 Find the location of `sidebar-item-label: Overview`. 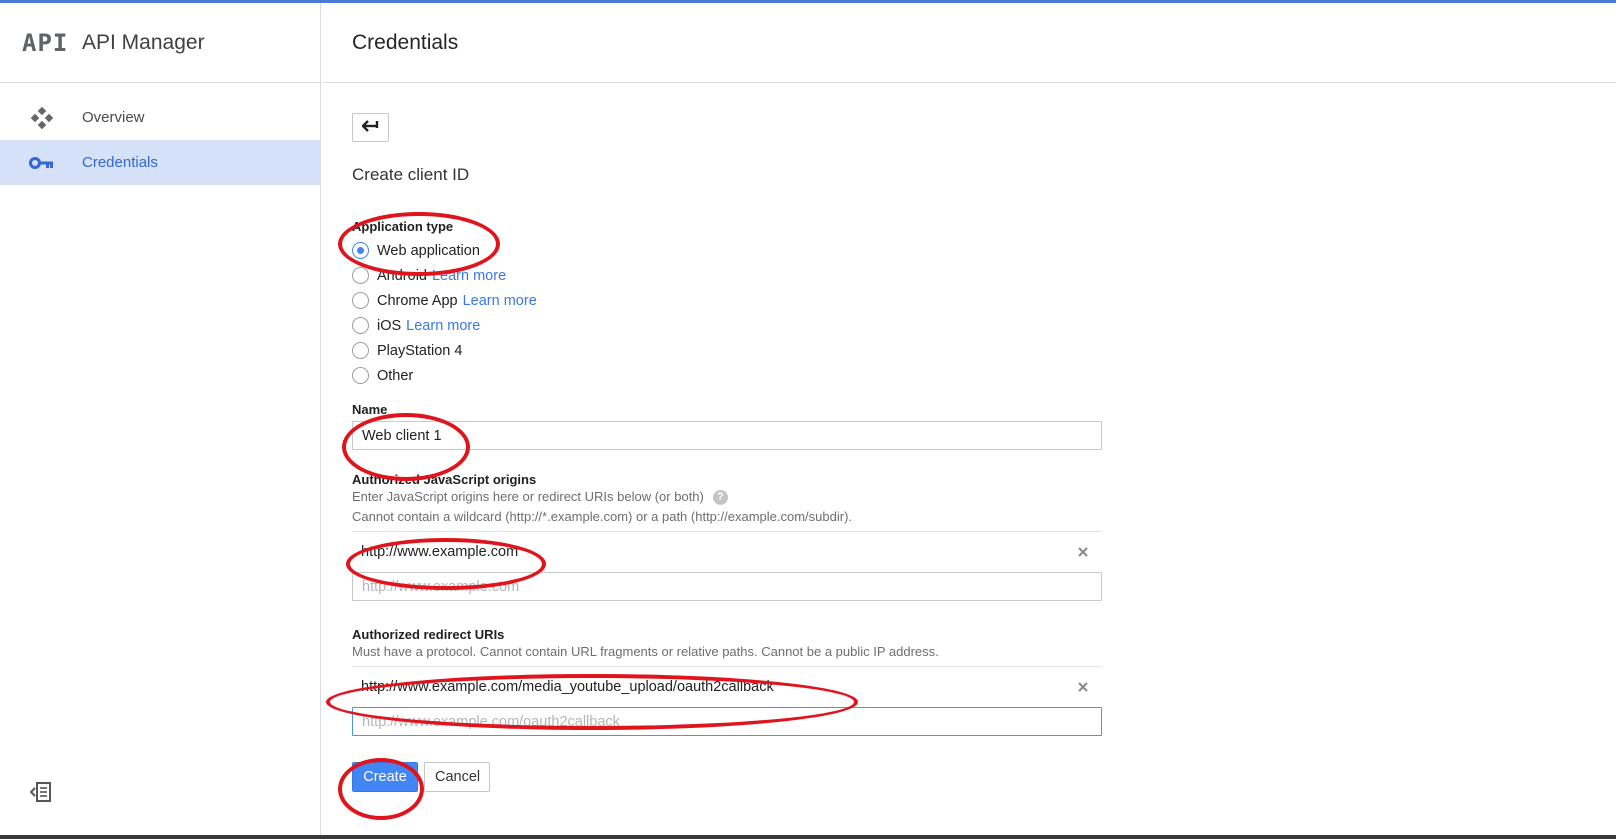

sidebar-item-label: Overview is located at coordinates (113, 117).